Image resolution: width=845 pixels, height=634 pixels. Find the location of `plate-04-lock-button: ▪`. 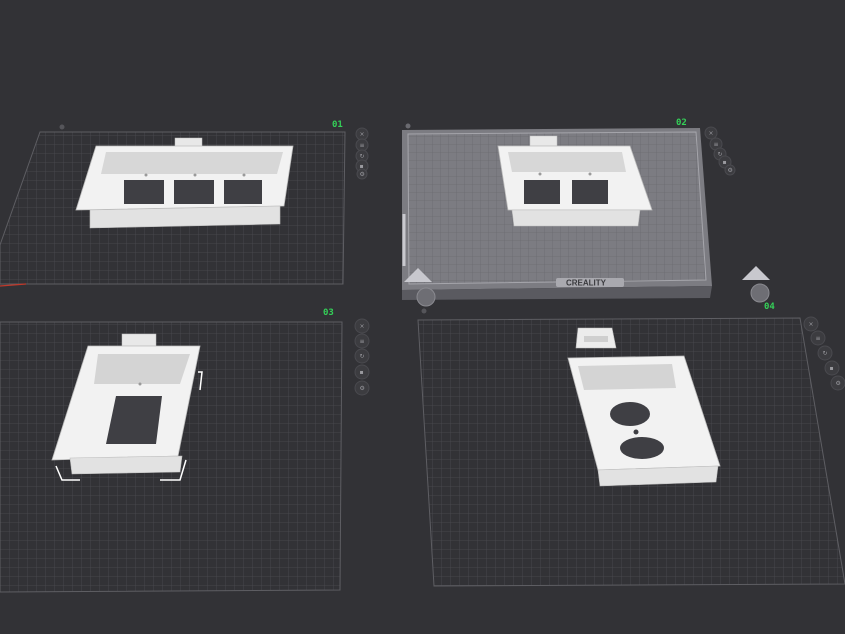

plate-04-lock-button: ▪ is located at coordinates (832, 368).